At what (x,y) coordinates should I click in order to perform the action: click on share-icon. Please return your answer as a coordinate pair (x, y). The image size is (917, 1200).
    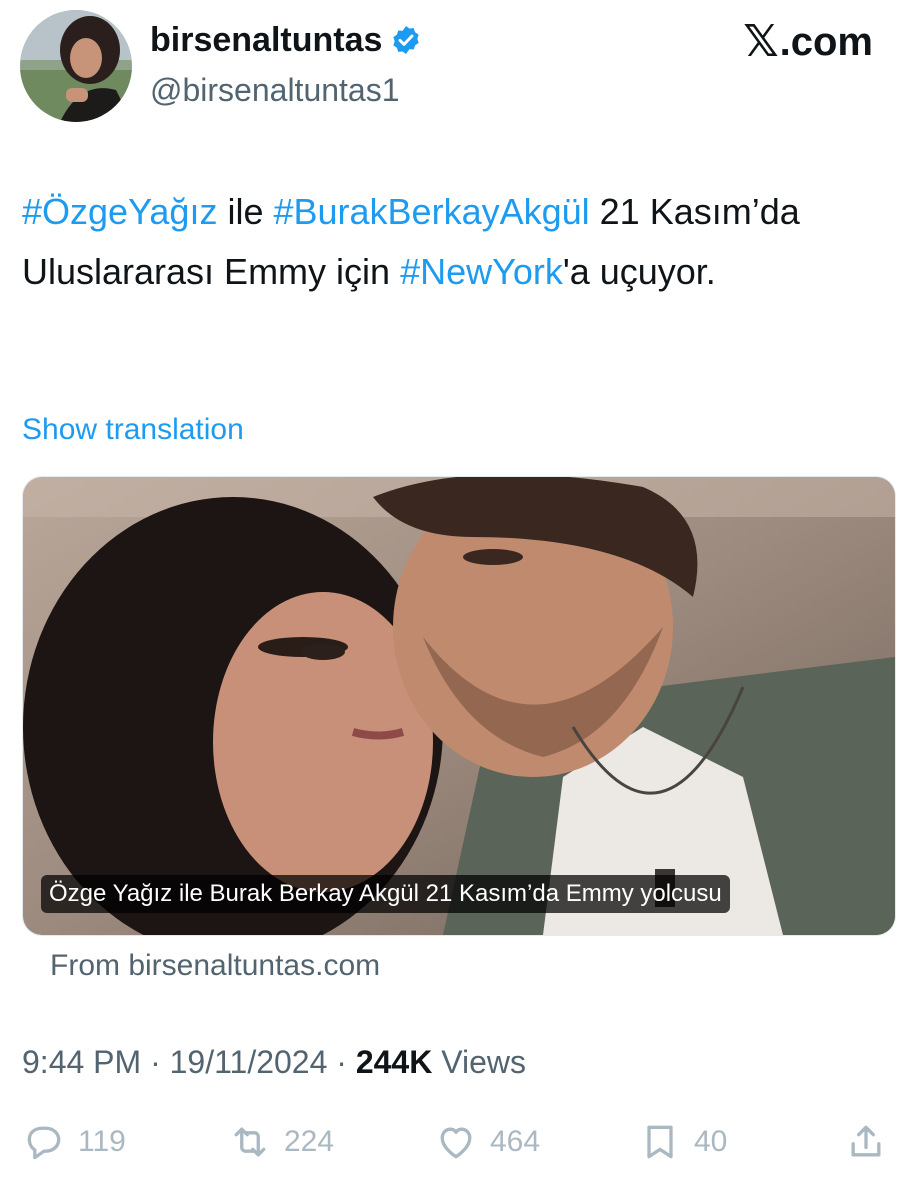
    Looking at the image, I should click on (866, 1141).